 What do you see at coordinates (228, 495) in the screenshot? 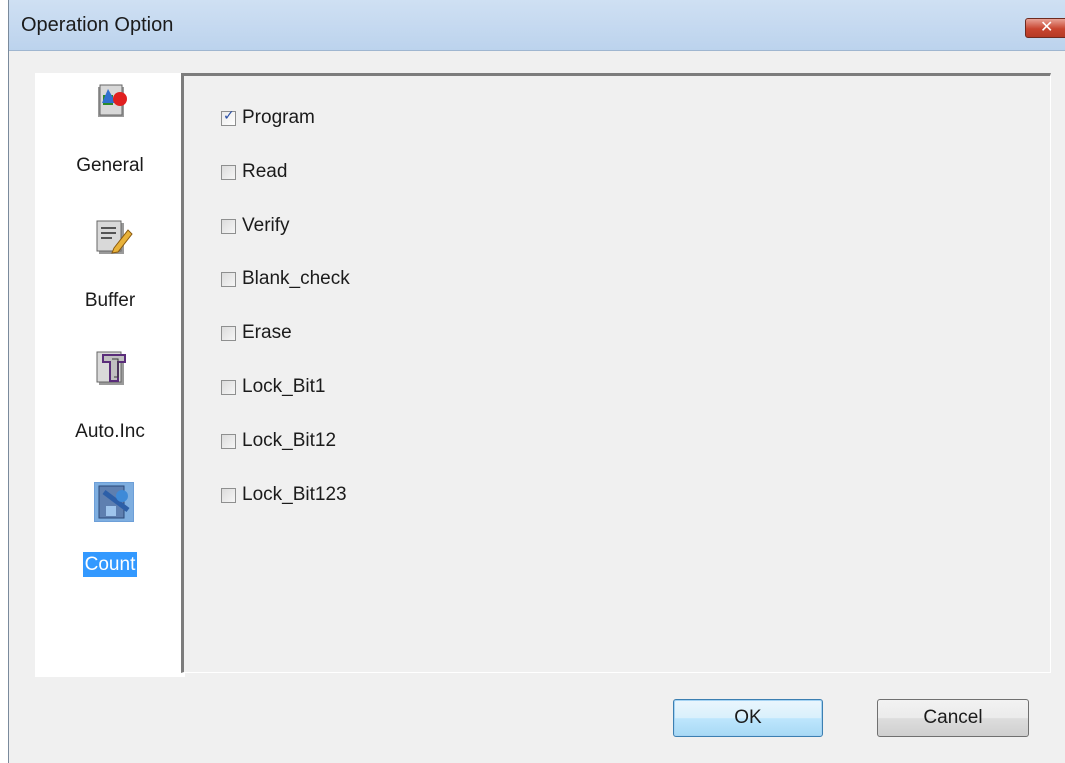
I see `lock-bit123-checkbox` at bounding box center [228, 495].